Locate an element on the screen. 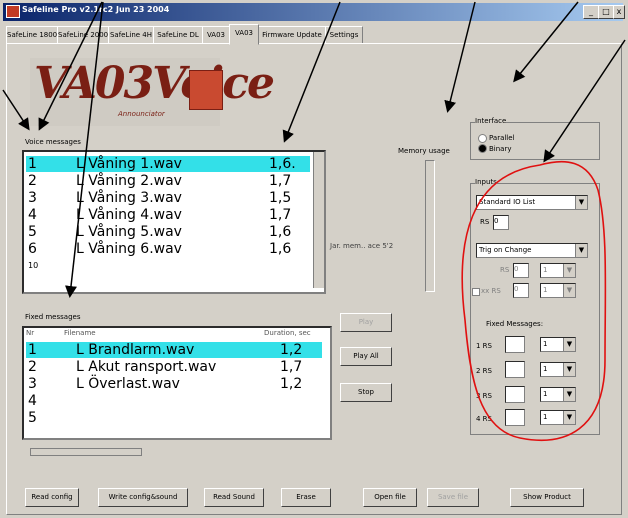  list-item: 4L Våning 4.wav 1,7 is located at coordinates (168, 215).